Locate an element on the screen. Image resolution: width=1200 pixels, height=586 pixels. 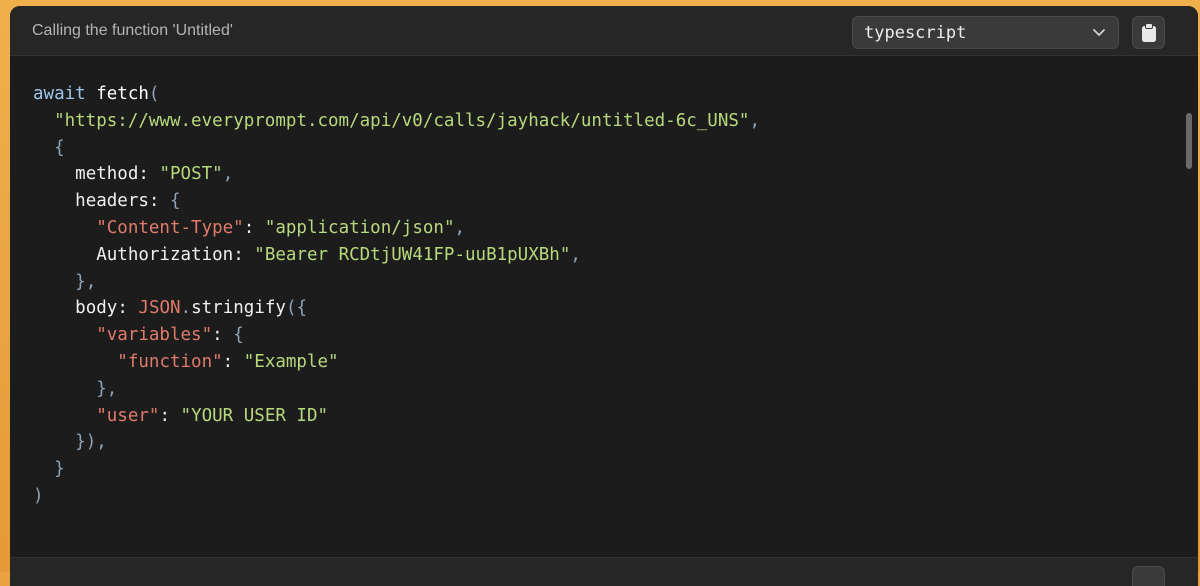
code-token-user-key: "user" is located at coordinates (128, 415).